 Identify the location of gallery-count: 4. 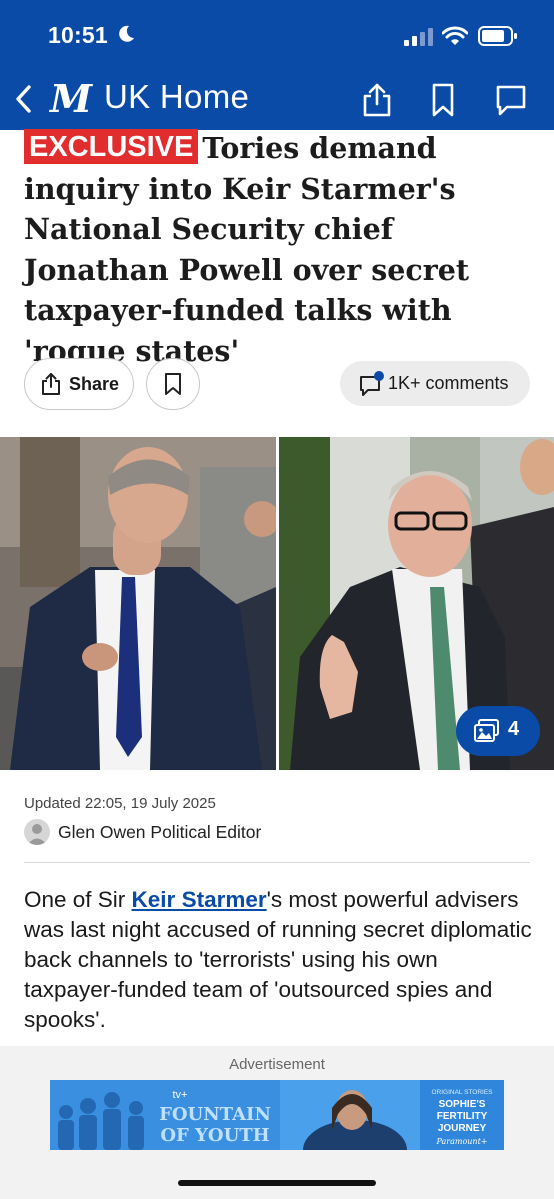
(514, 729).